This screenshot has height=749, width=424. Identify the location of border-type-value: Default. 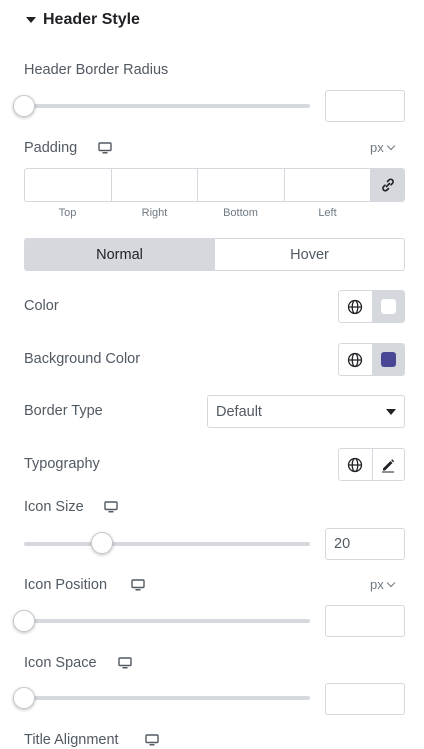
(239, 411).